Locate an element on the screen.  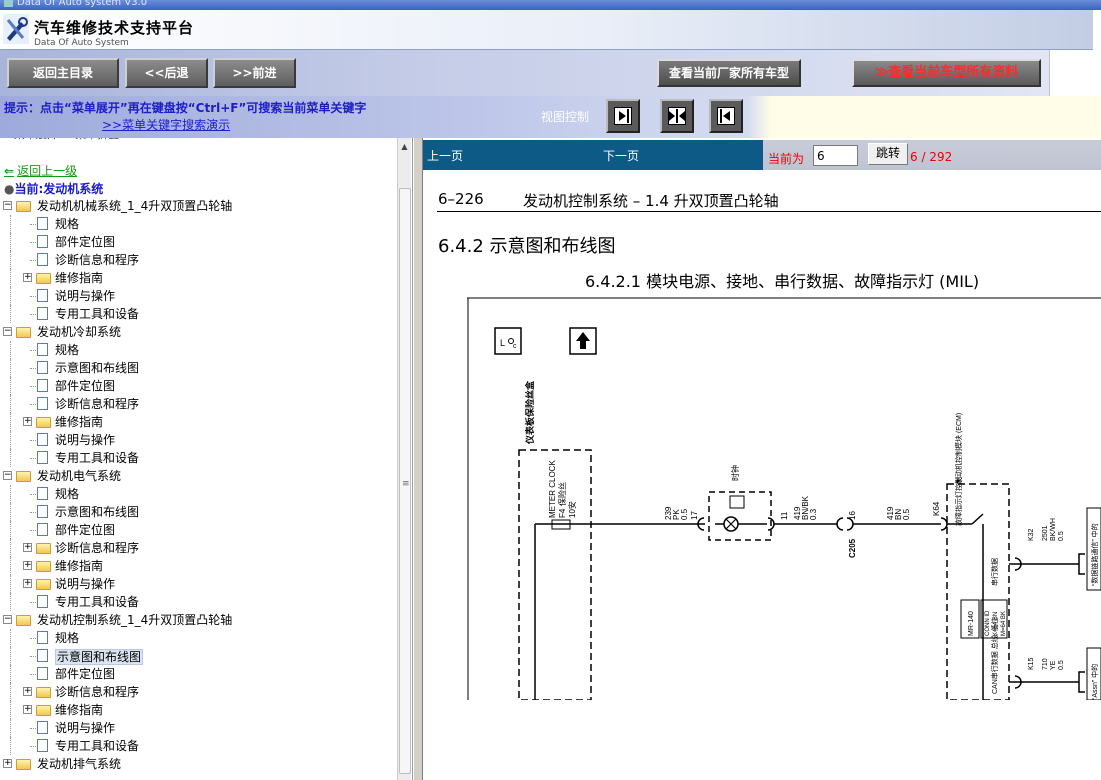
can-label: CAN串行数据 总线, 低位 is located at coordinates (994, 655).